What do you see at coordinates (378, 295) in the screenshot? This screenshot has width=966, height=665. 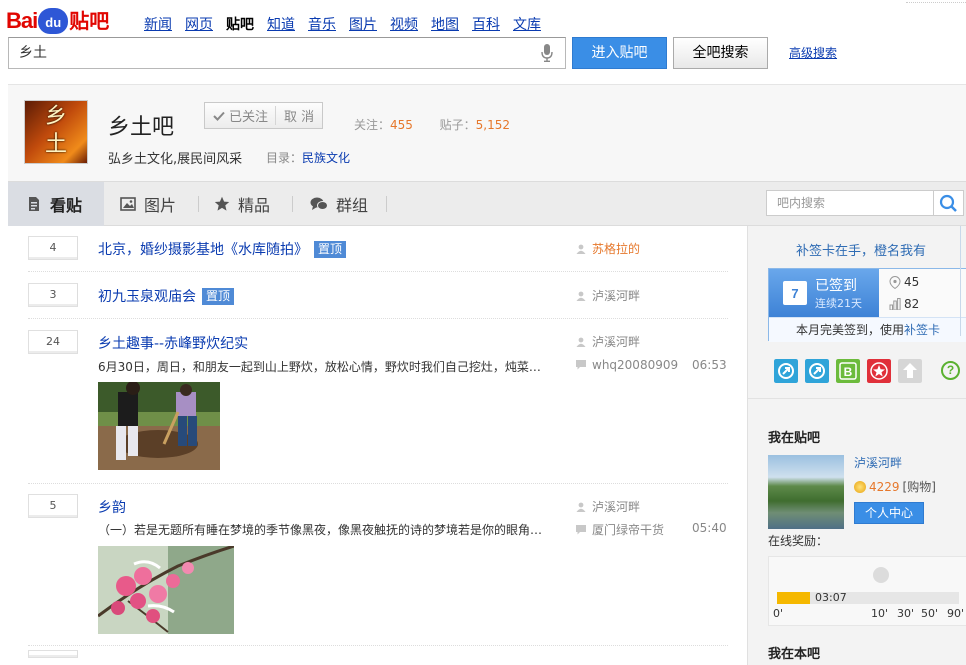 I see `thread-item: 3 初九玉泉观庙会 置顶 泸溪河畔` at bounding box center [378, 295].